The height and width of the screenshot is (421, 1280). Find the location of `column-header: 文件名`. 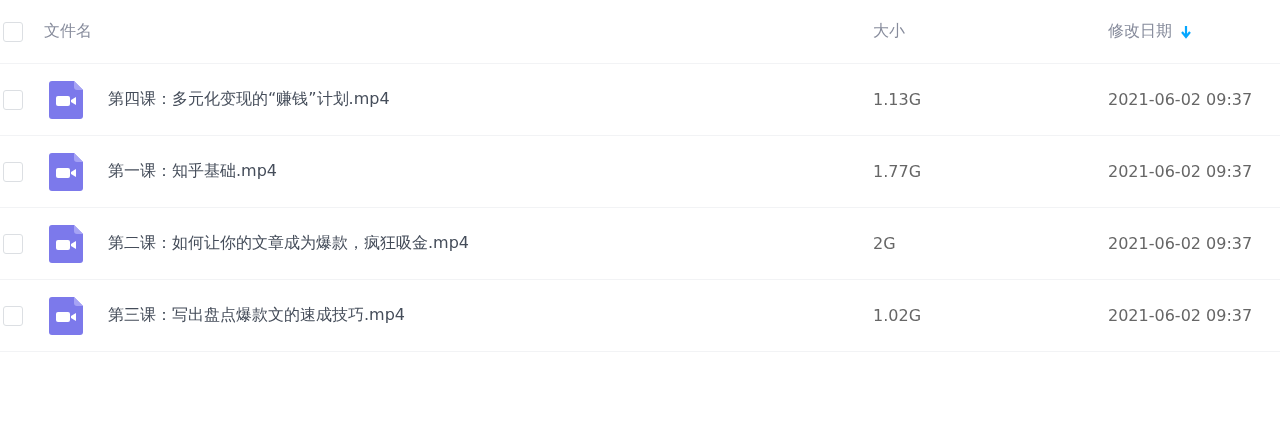

column-header: 文件名 is located at coordinates (68, 31).